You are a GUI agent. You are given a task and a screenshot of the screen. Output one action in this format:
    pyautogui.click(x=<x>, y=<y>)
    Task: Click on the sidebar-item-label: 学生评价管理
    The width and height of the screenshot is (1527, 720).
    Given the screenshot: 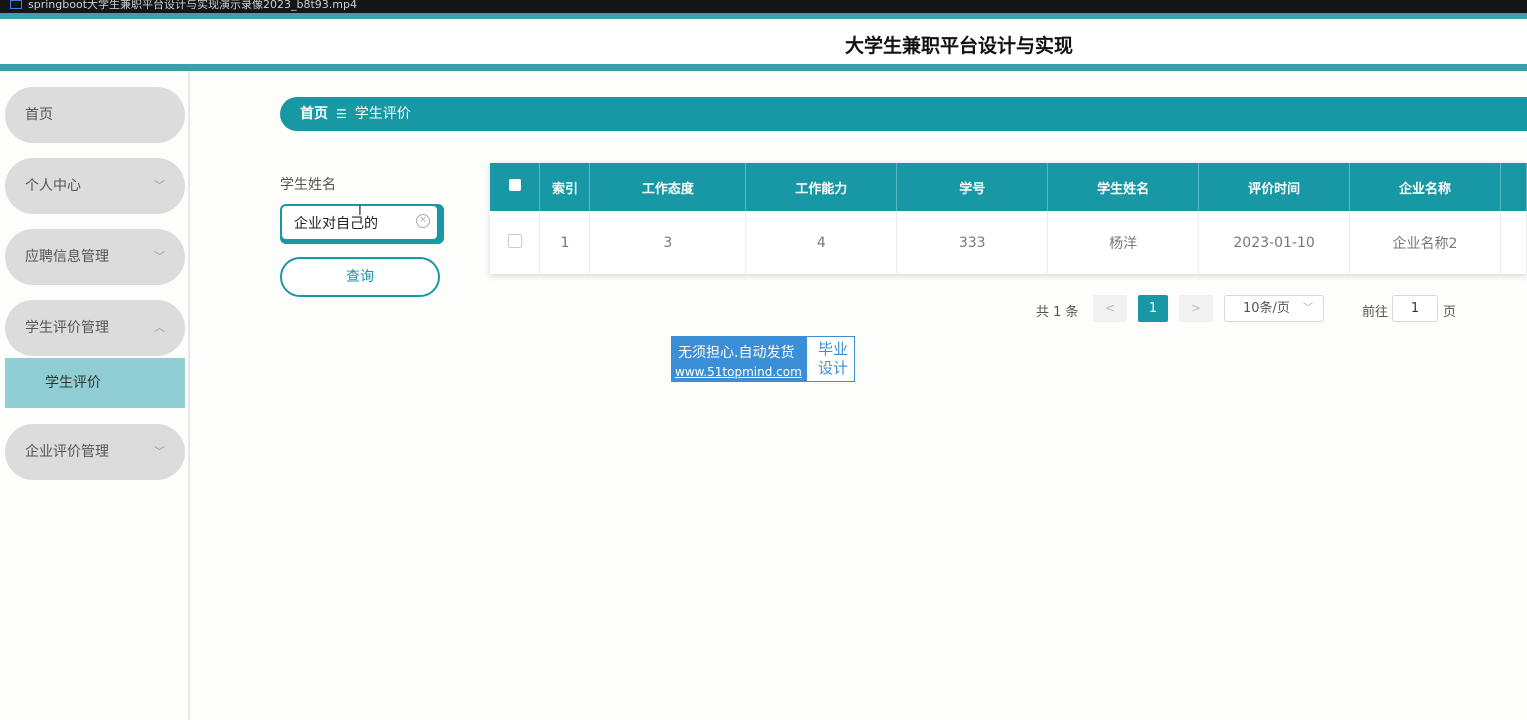 What is the action you would take?
    pyautogui.click(x=67, y=328)
    